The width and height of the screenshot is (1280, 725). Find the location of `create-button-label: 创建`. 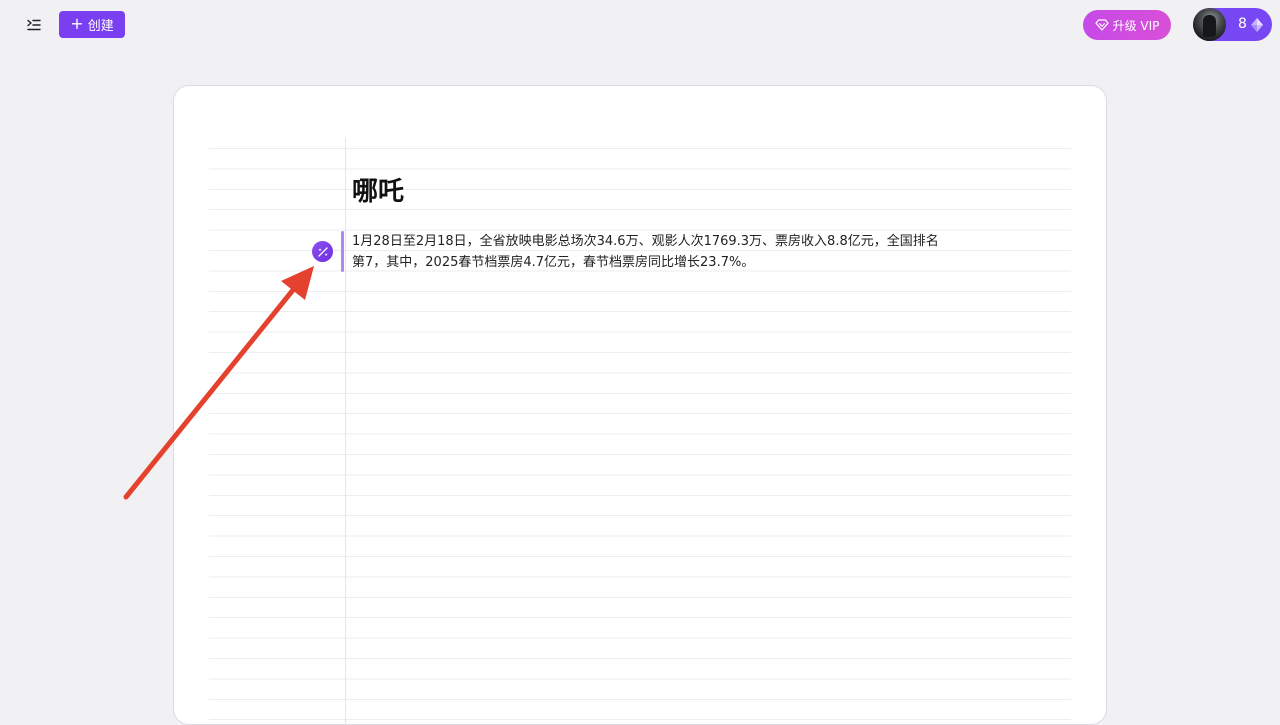

create-button-label: 创建 is located at coordinates (100, 26).